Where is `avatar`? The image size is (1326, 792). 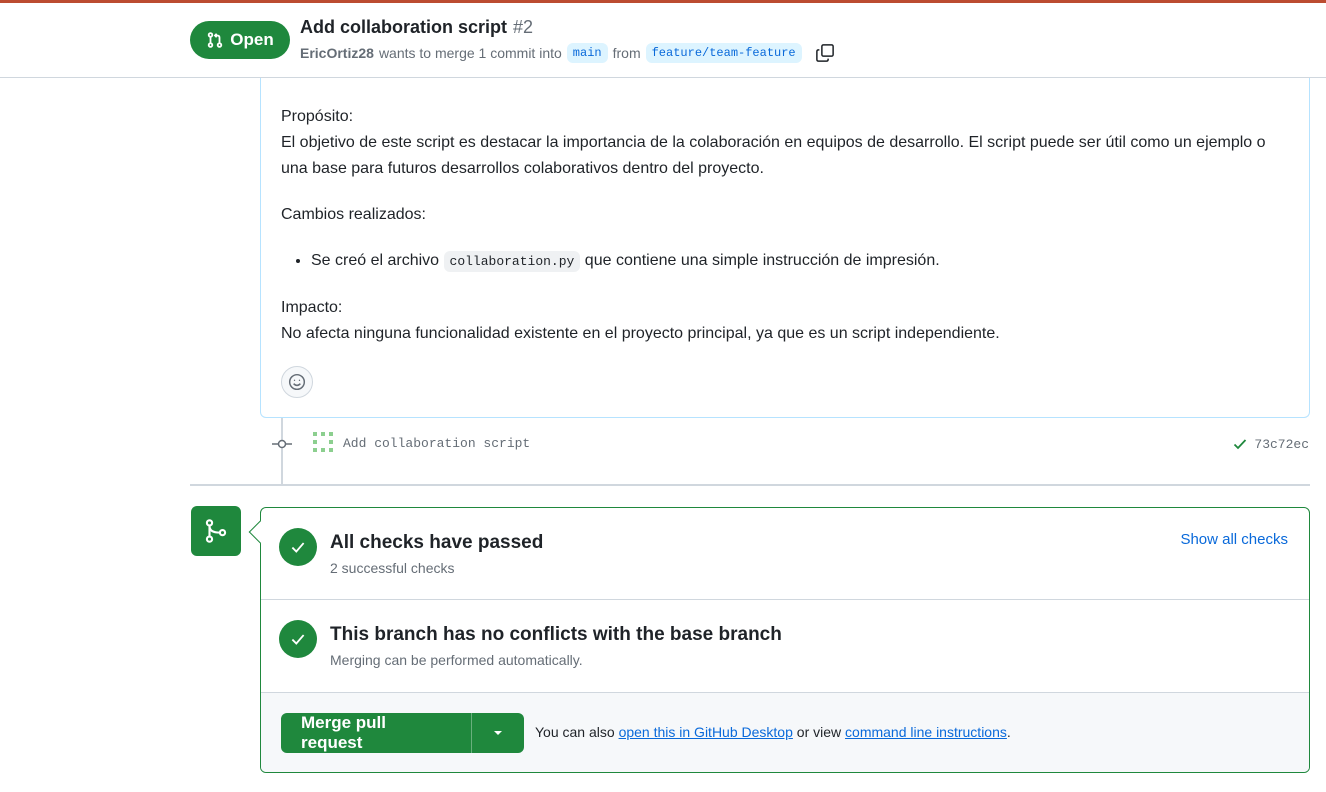 avatar is located at coordinates (323, 442).